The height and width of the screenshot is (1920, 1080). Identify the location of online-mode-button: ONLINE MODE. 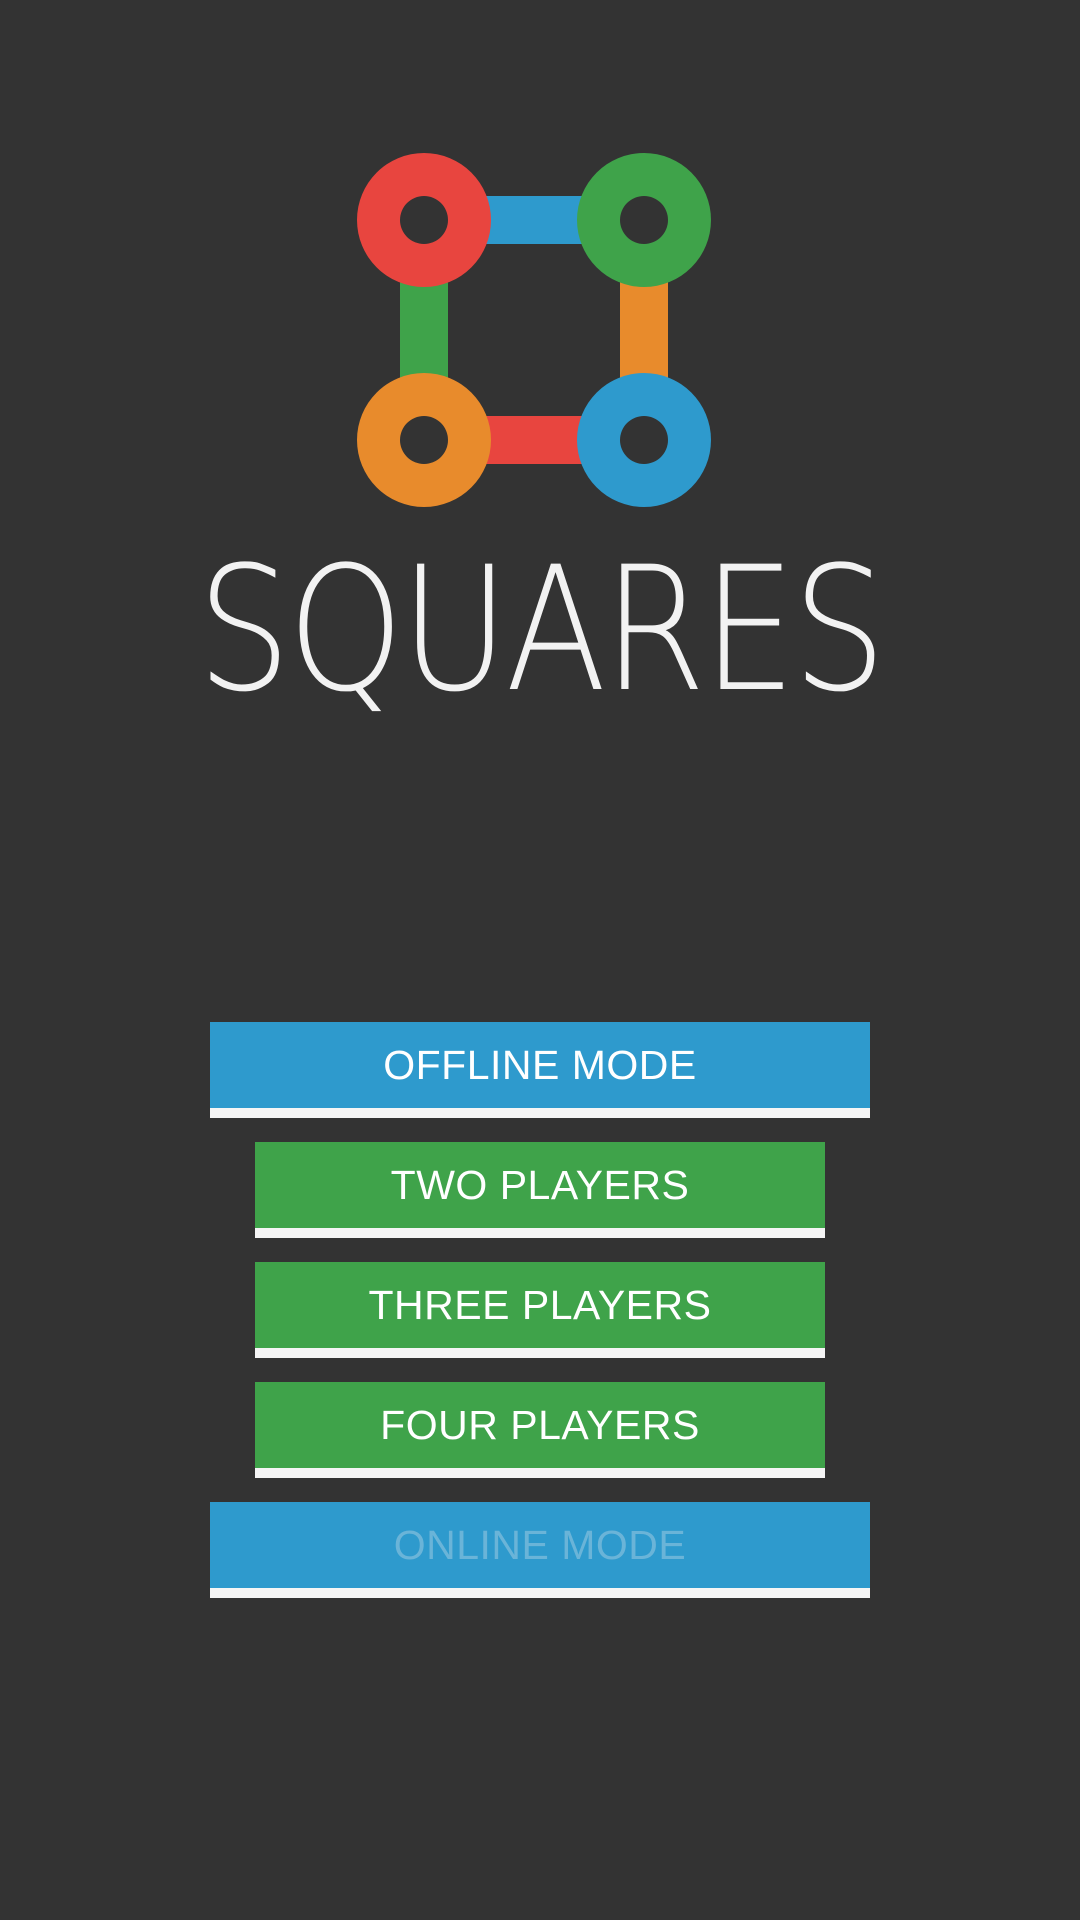
(540, 1550).